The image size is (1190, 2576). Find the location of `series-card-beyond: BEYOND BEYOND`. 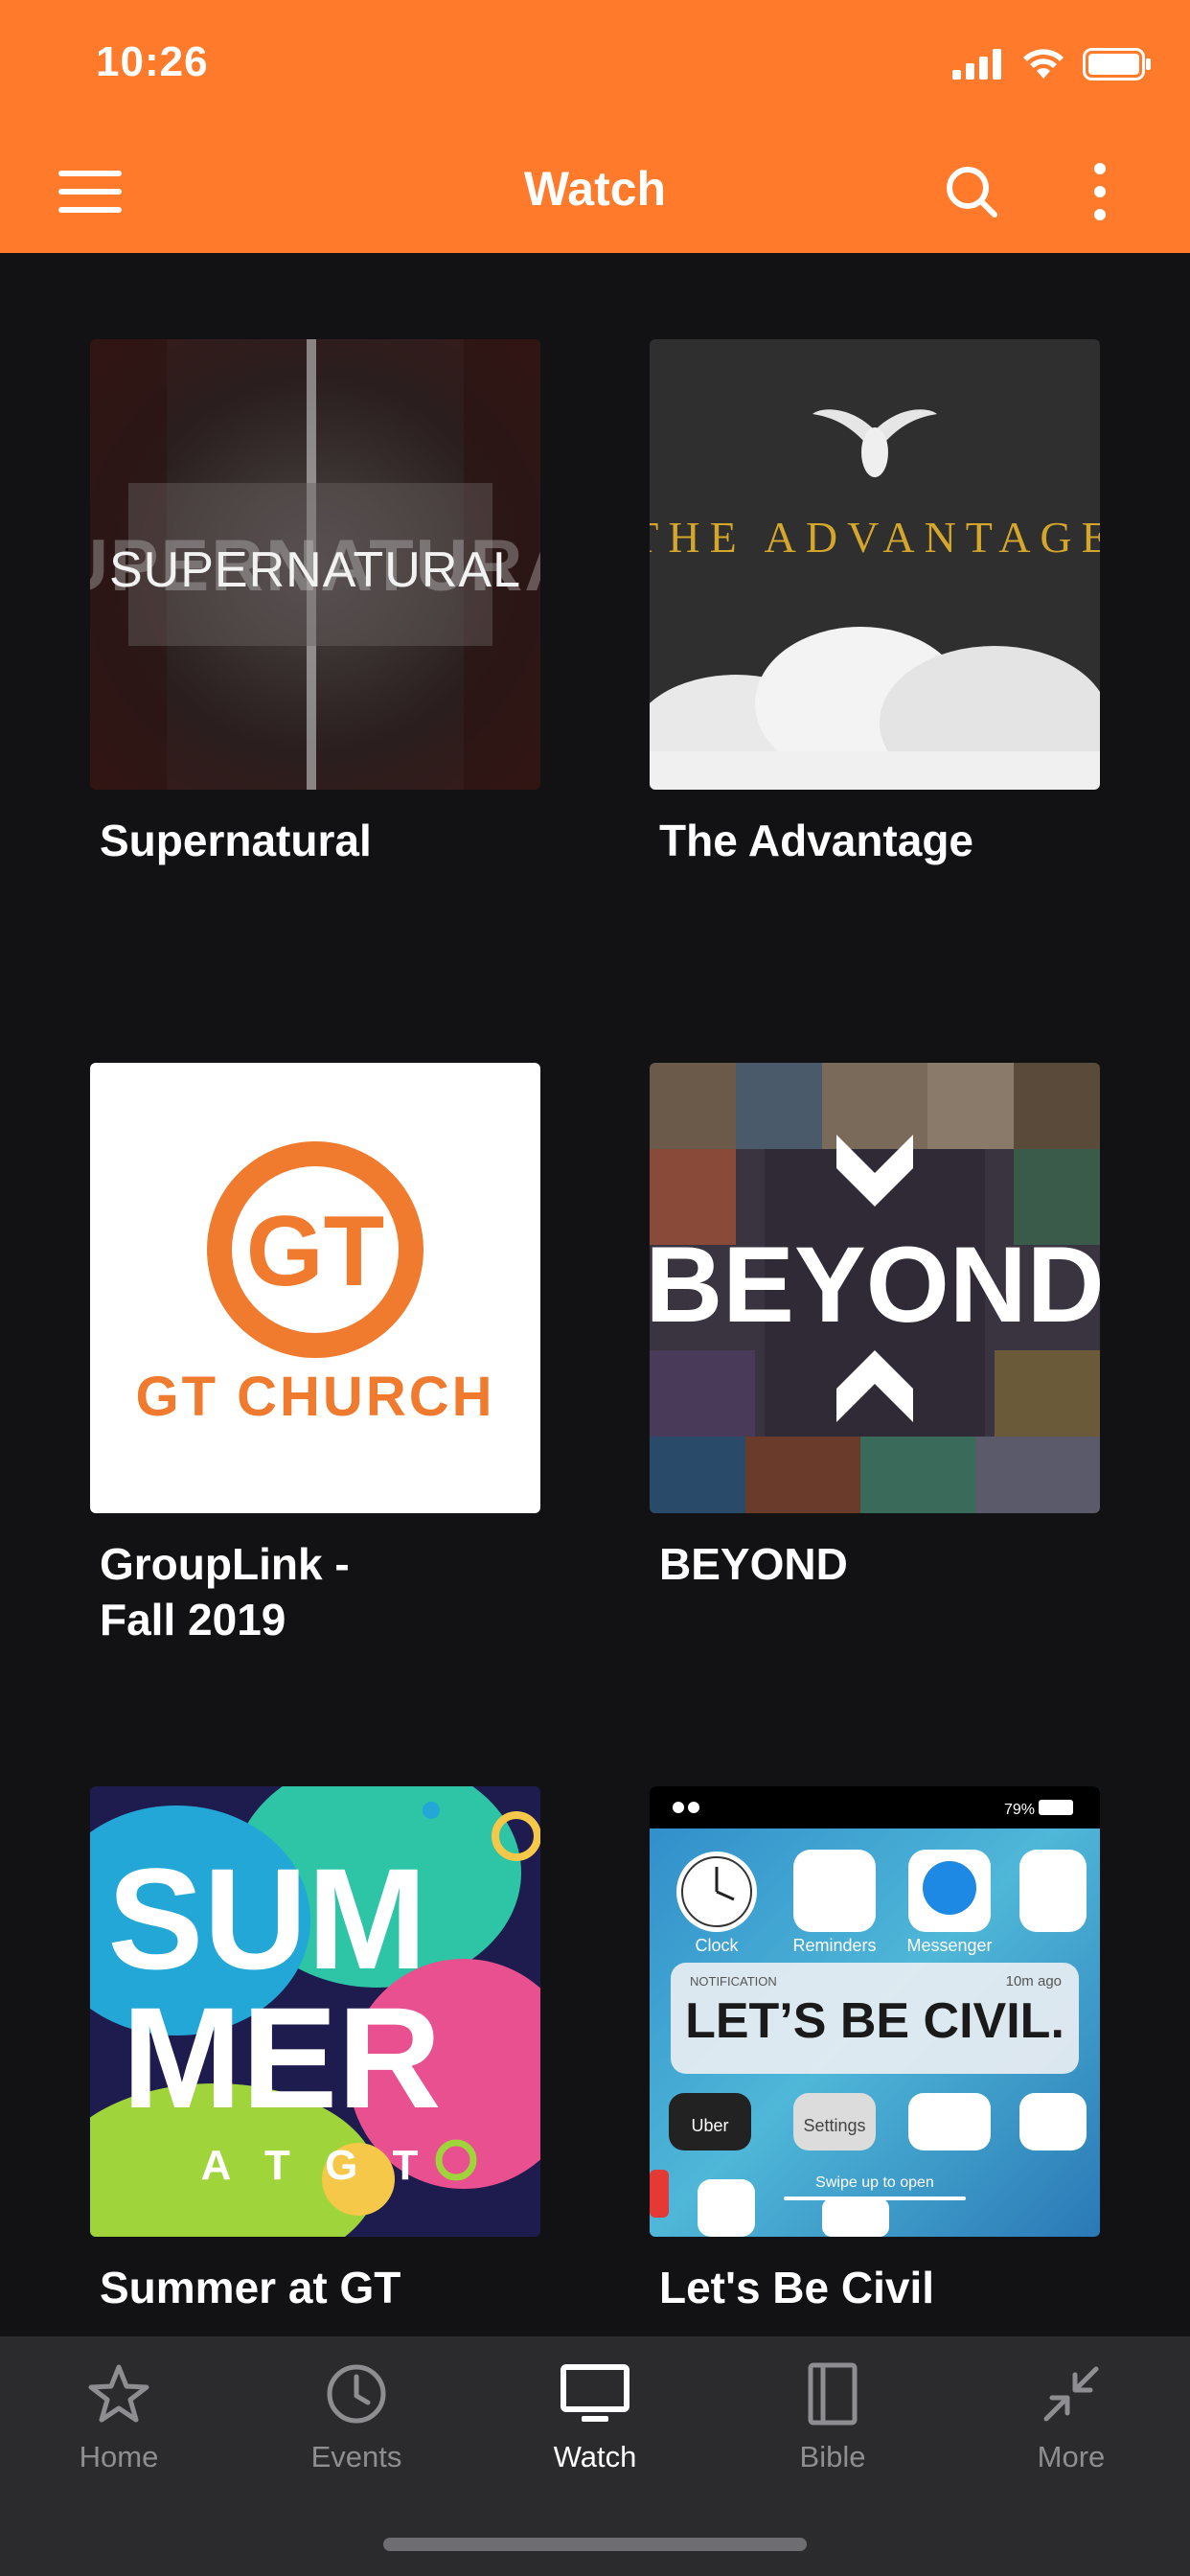

series-card-beyond: BEYOND BEYOND is located at coordinates (875, 1327).